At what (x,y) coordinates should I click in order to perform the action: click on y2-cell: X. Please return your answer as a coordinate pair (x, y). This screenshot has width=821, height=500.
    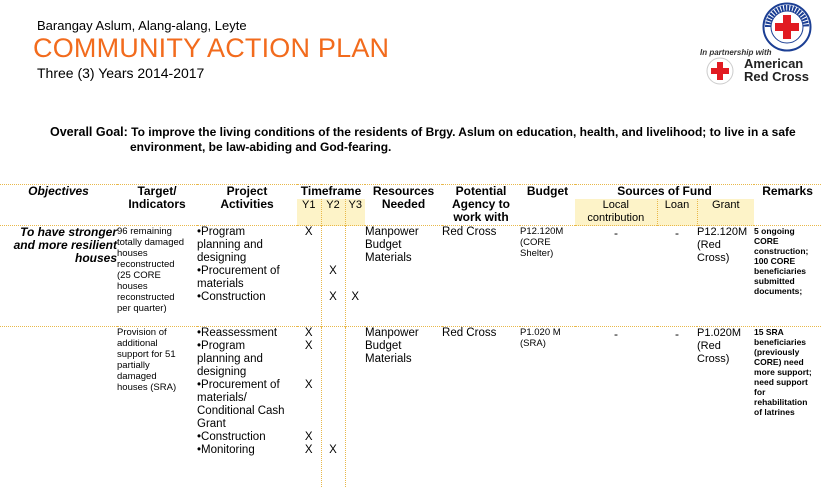
    Looking at the image, I should click on (332, 406).